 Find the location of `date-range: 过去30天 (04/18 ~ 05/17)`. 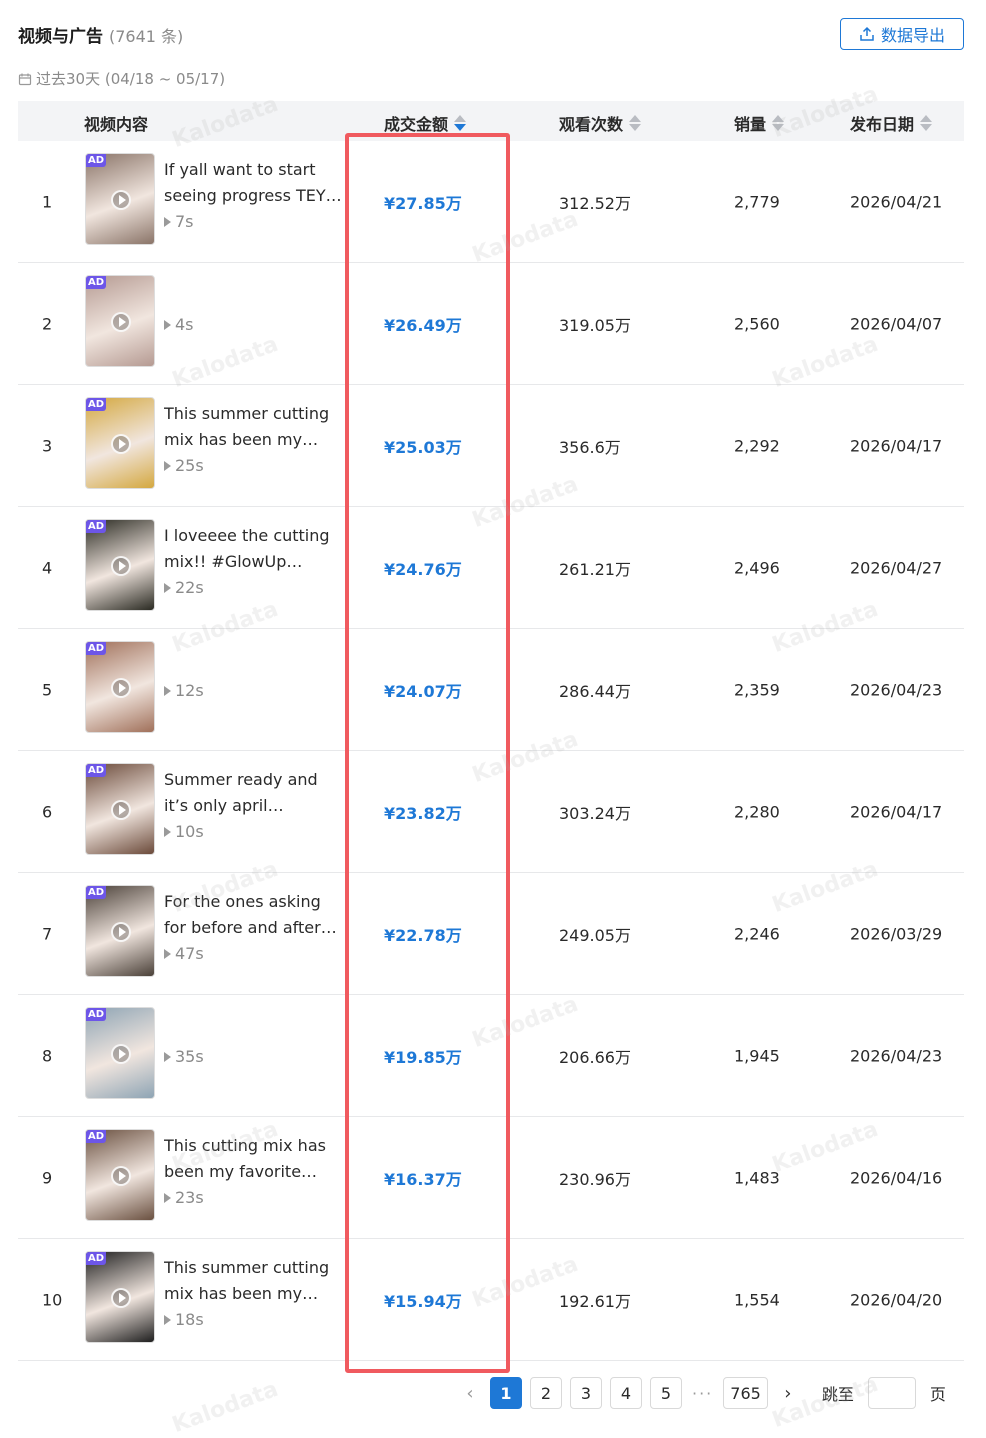

date-range: 过去30天 (04/18 ~ 05/17) is located at coordinates (121, 78).